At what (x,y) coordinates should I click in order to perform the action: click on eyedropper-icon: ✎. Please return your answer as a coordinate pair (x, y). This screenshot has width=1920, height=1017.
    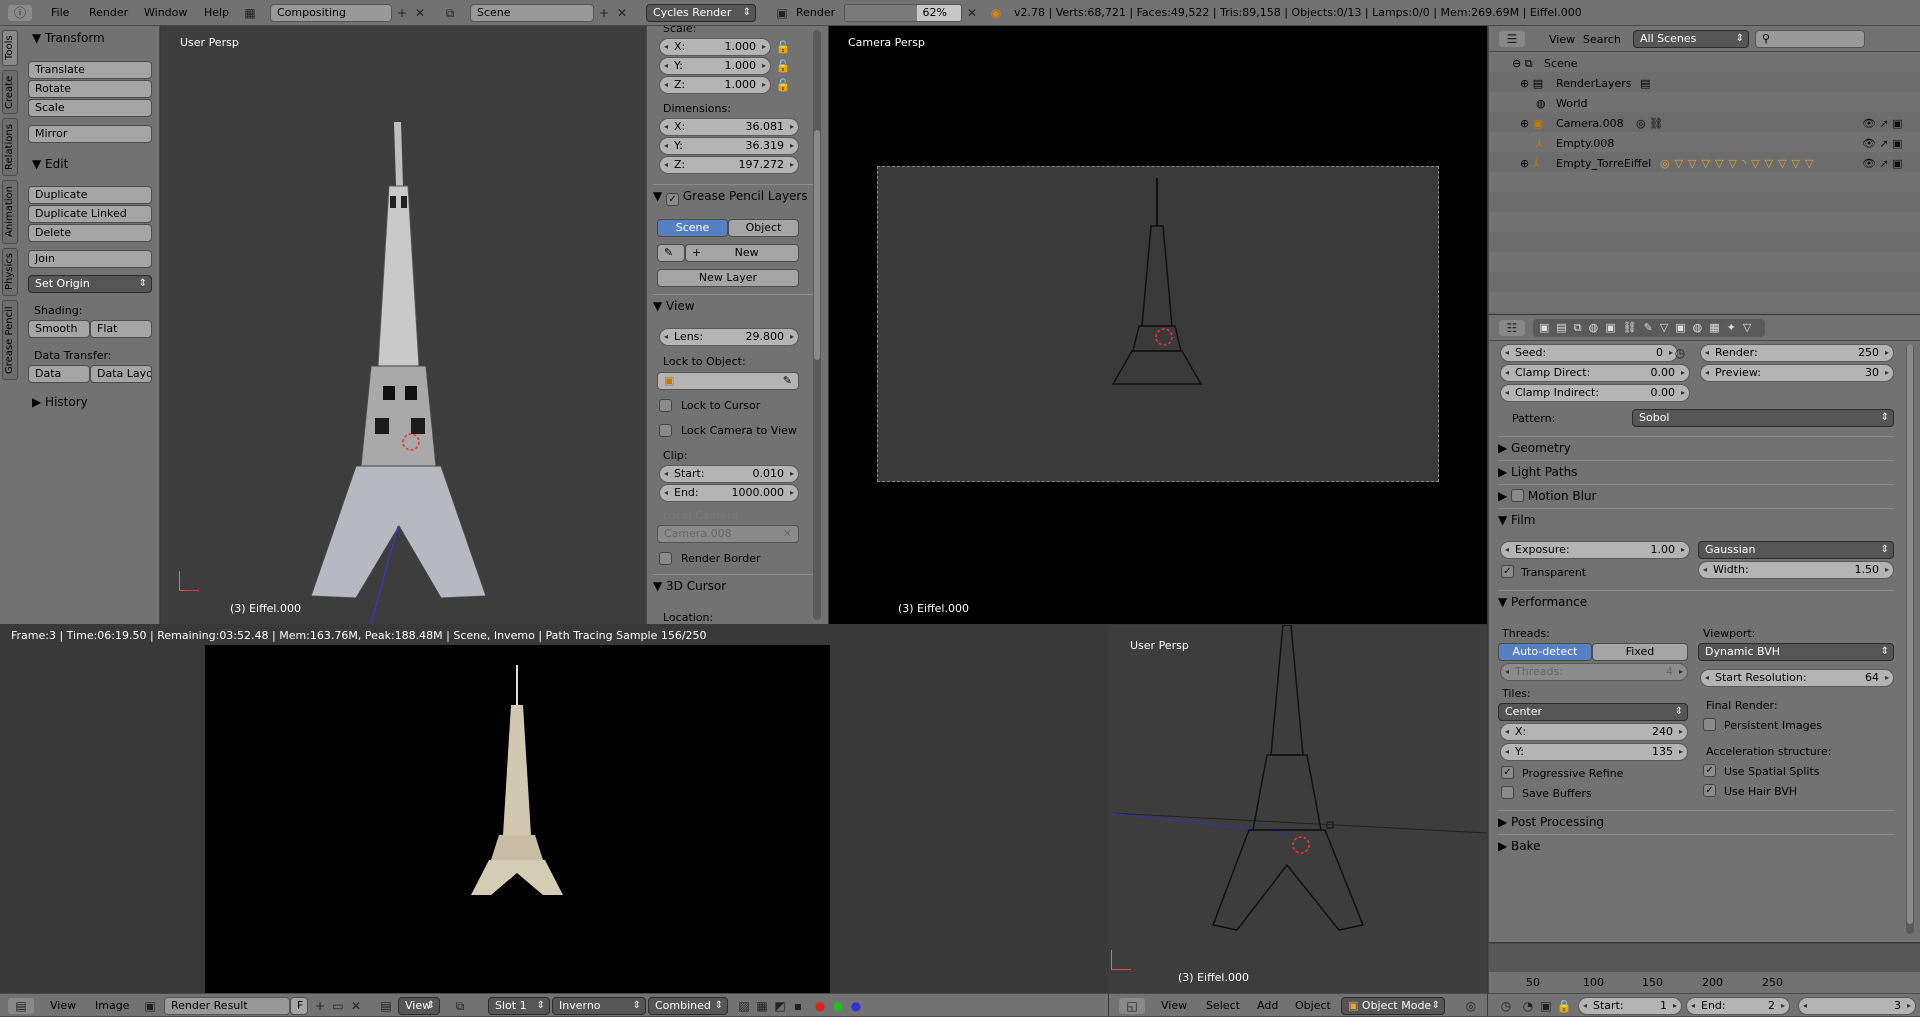
    Looking at the image, I should click on (787, 381).